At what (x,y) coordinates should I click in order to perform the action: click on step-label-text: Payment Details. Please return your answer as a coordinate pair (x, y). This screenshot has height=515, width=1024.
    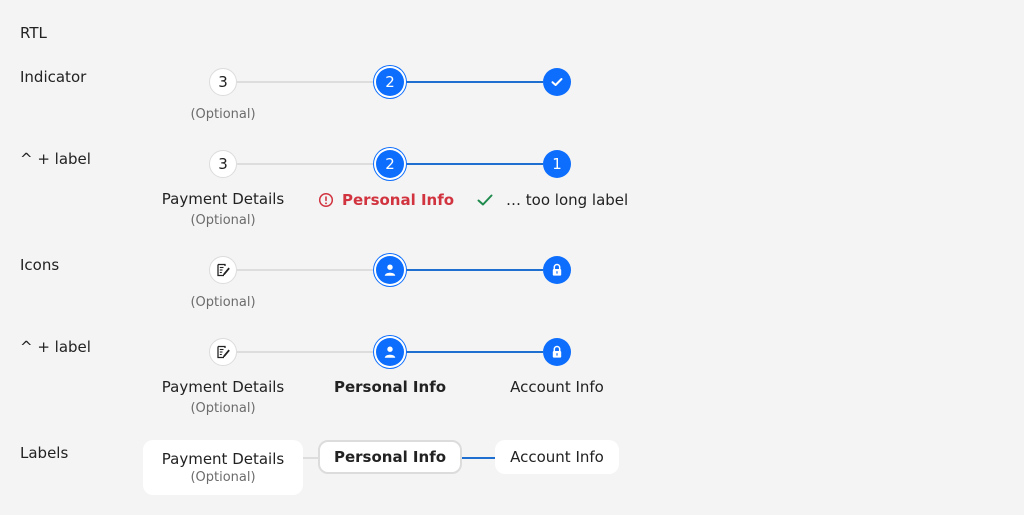
    Looking at the image, I should click on (223, 459).